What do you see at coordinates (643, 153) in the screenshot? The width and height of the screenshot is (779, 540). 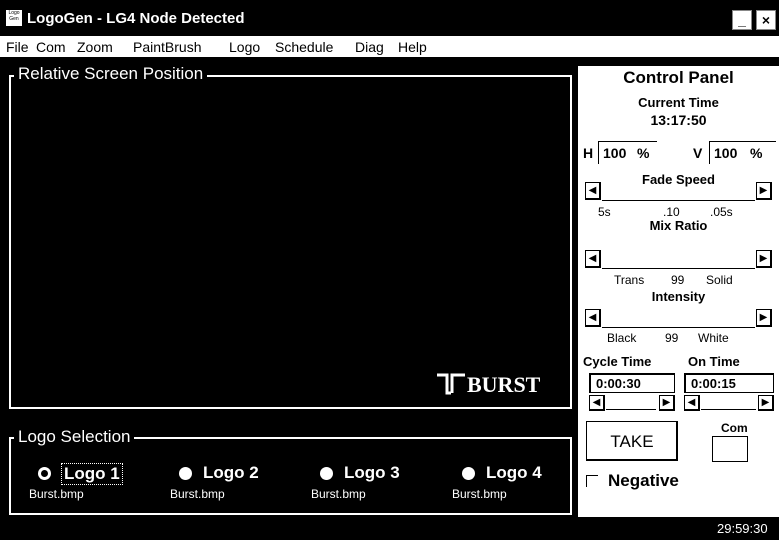 I see `h-percent: %` at bounding box center [643, 153].